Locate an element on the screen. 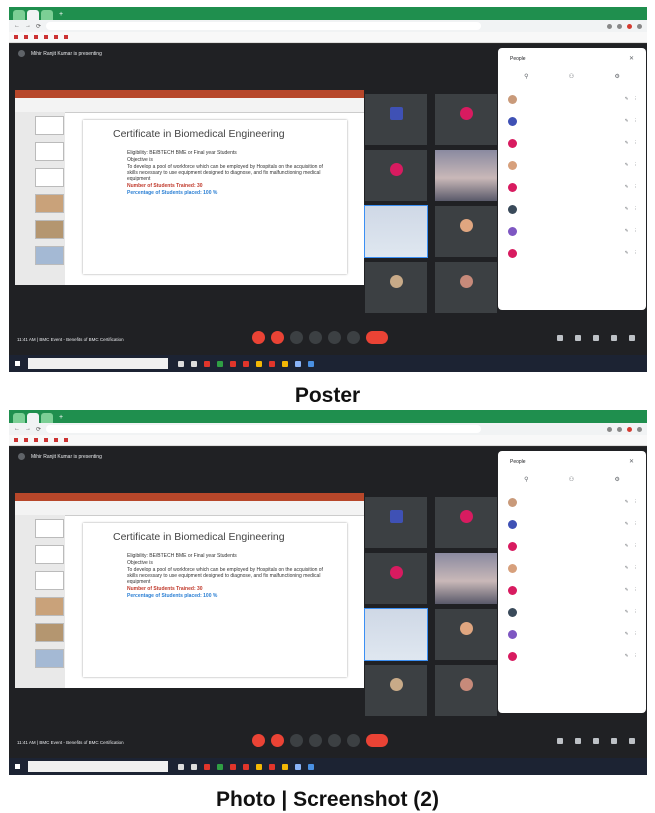  camera-off-button is located at coordinates (277, 337).